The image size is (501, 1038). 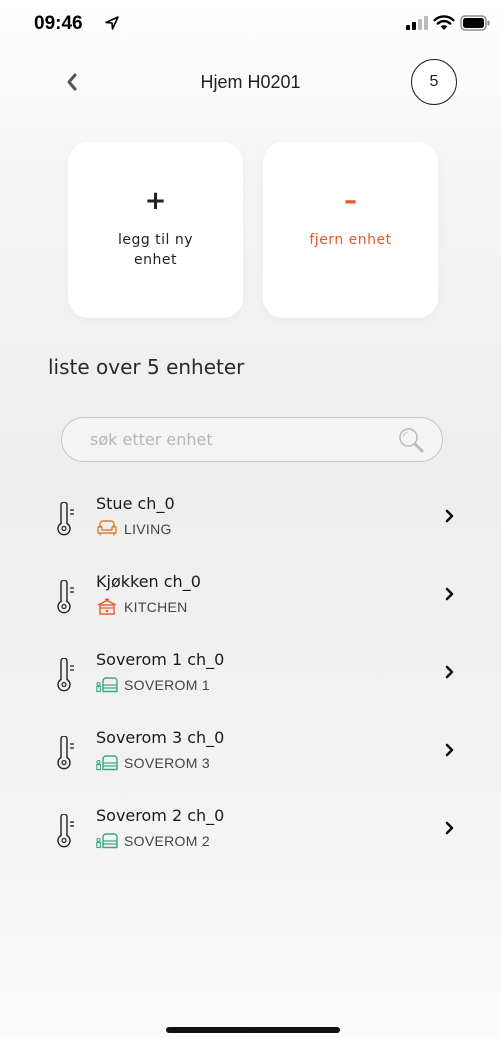 I want to click on list-item: Soverom 3 ch_0 SOVEROM 3, so click(x=250, y=755).